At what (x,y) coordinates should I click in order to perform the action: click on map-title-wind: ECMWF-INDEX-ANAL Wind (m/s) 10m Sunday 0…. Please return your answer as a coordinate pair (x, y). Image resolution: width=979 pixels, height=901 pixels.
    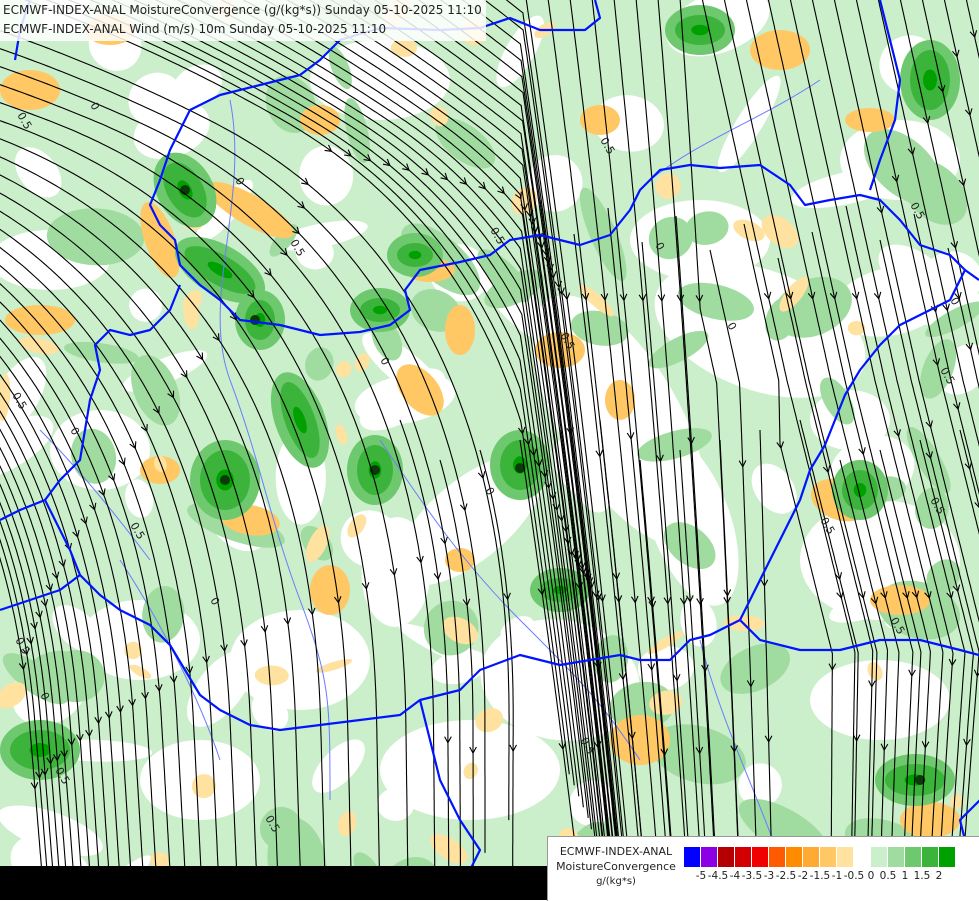
    Looking at the image, I should click on (195, 29).